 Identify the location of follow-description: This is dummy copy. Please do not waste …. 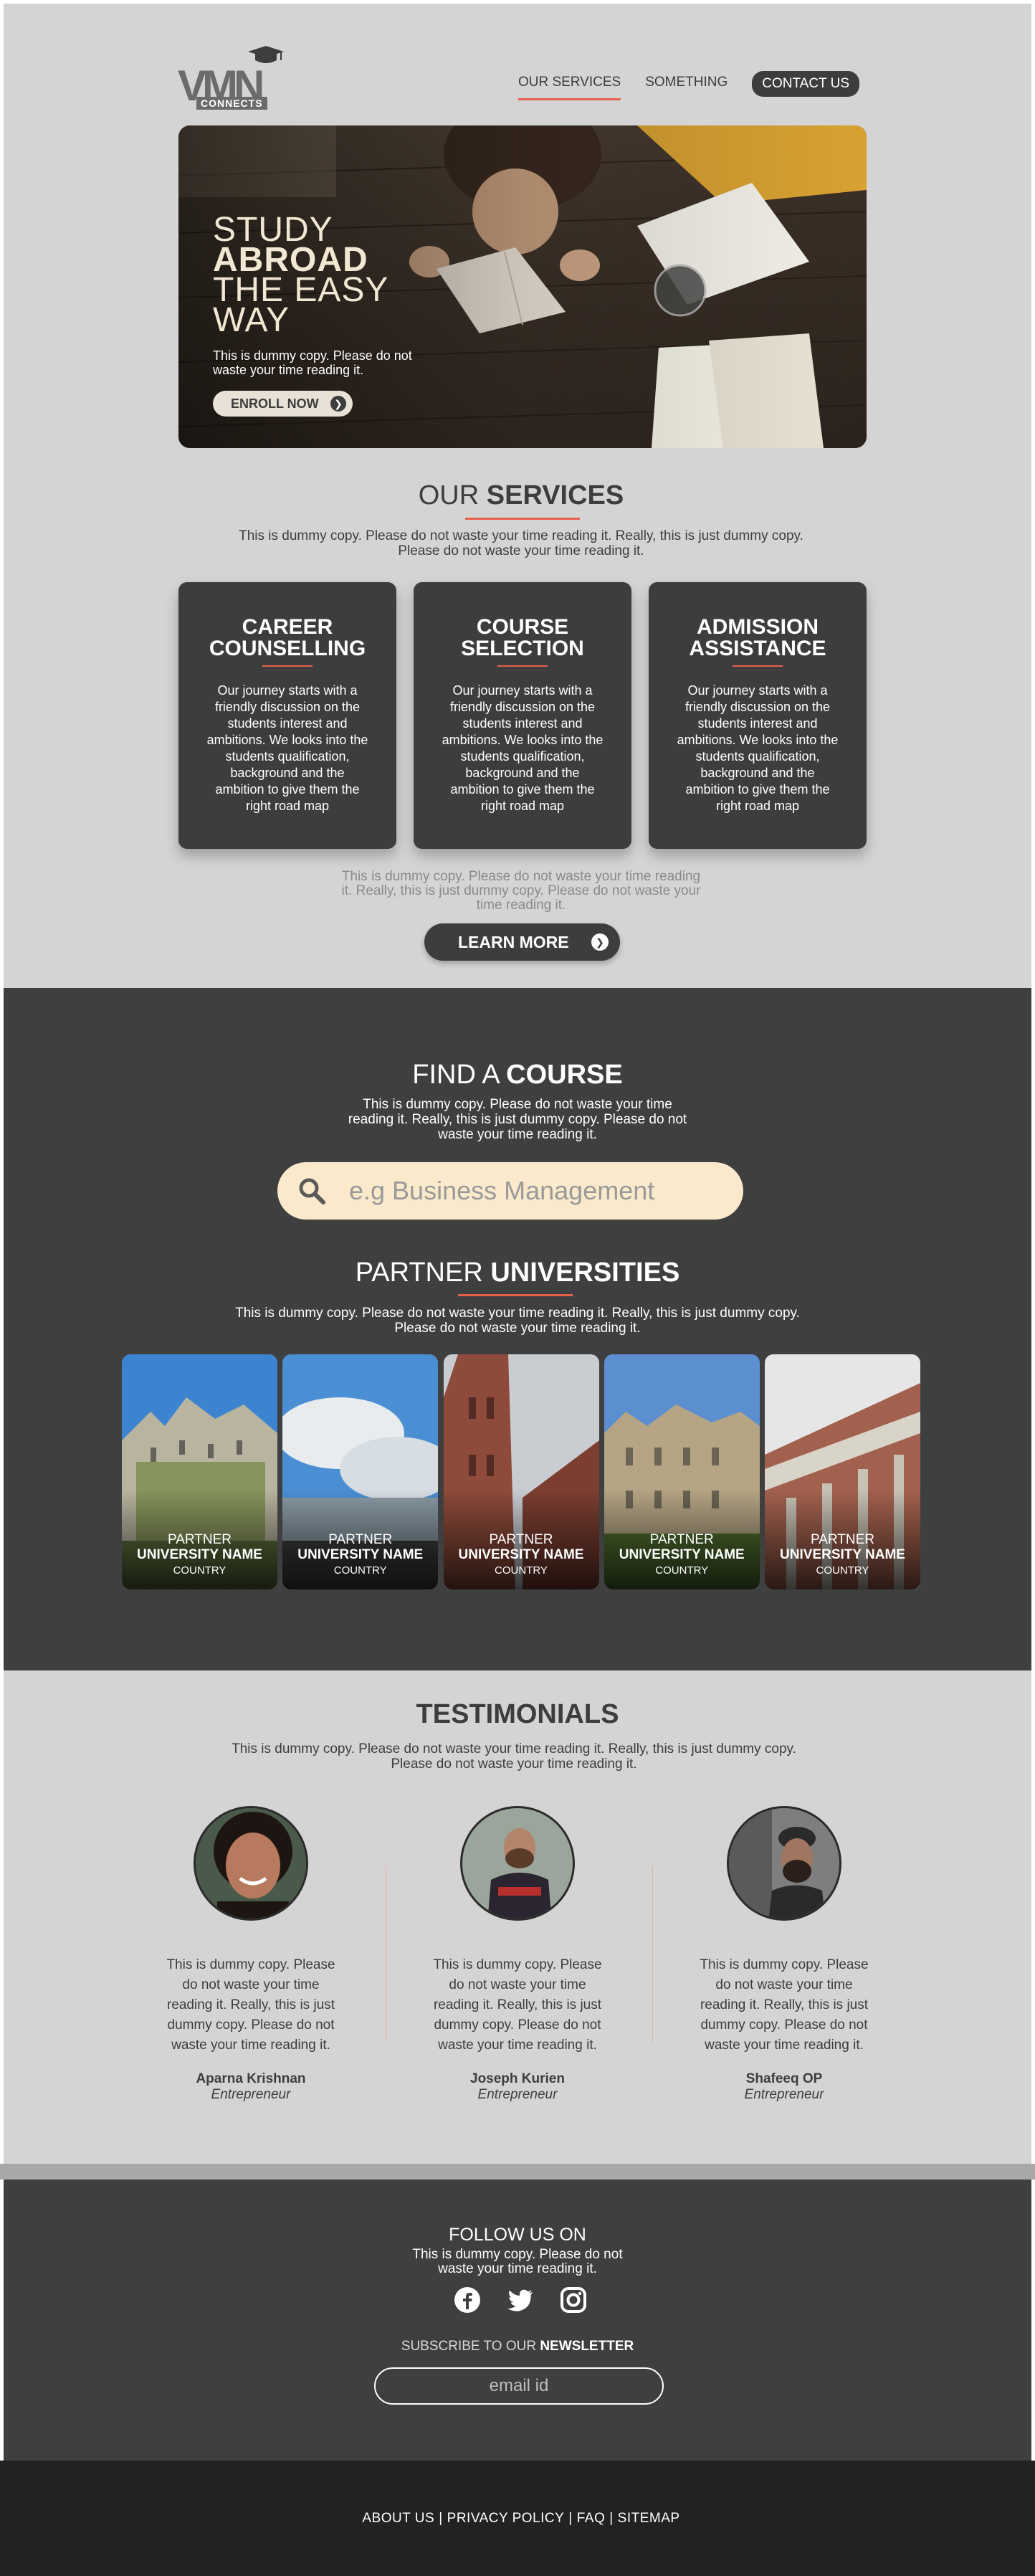
(517, 2261).